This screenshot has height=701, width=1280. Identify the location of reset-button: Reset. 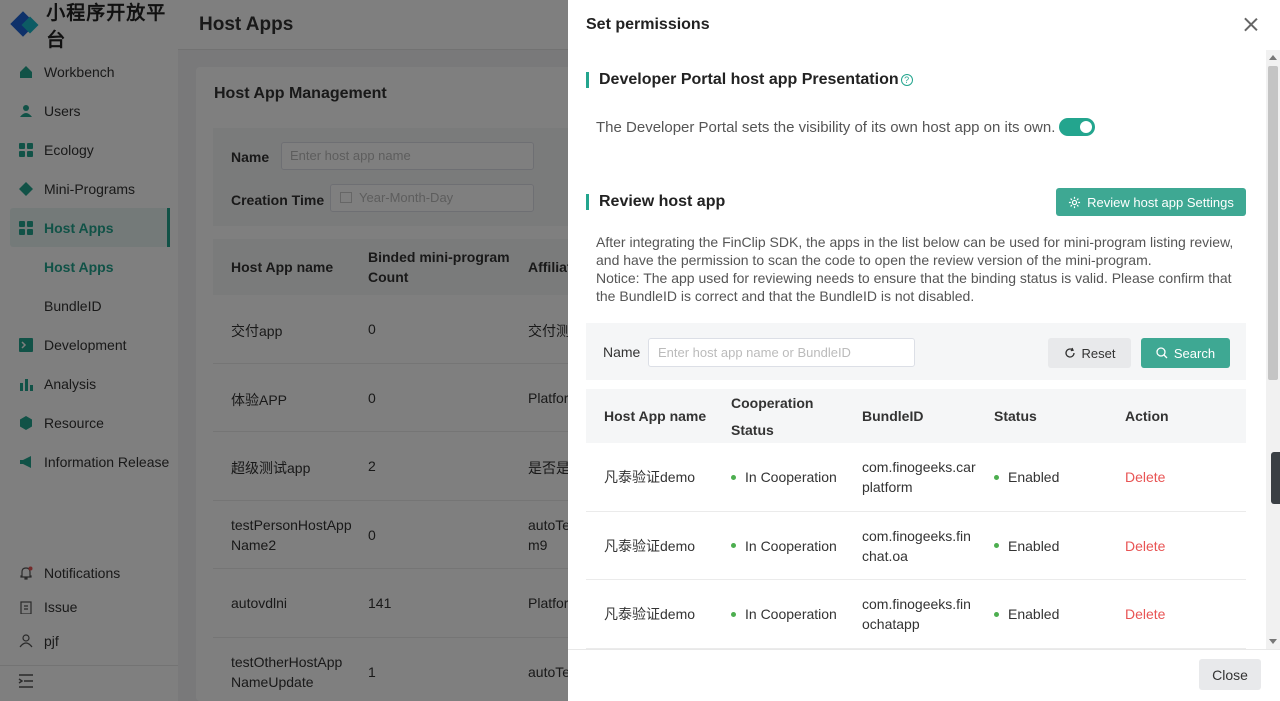
(1089, 353).